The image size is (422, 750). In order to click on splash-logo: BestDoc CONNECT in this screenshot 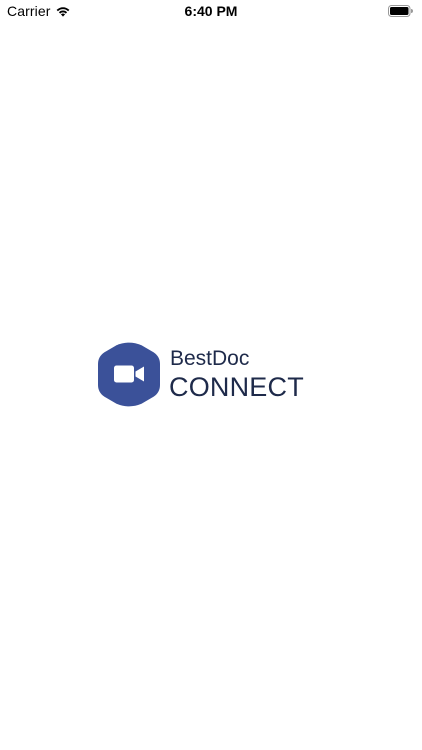, I will do `click(203, 375)`.